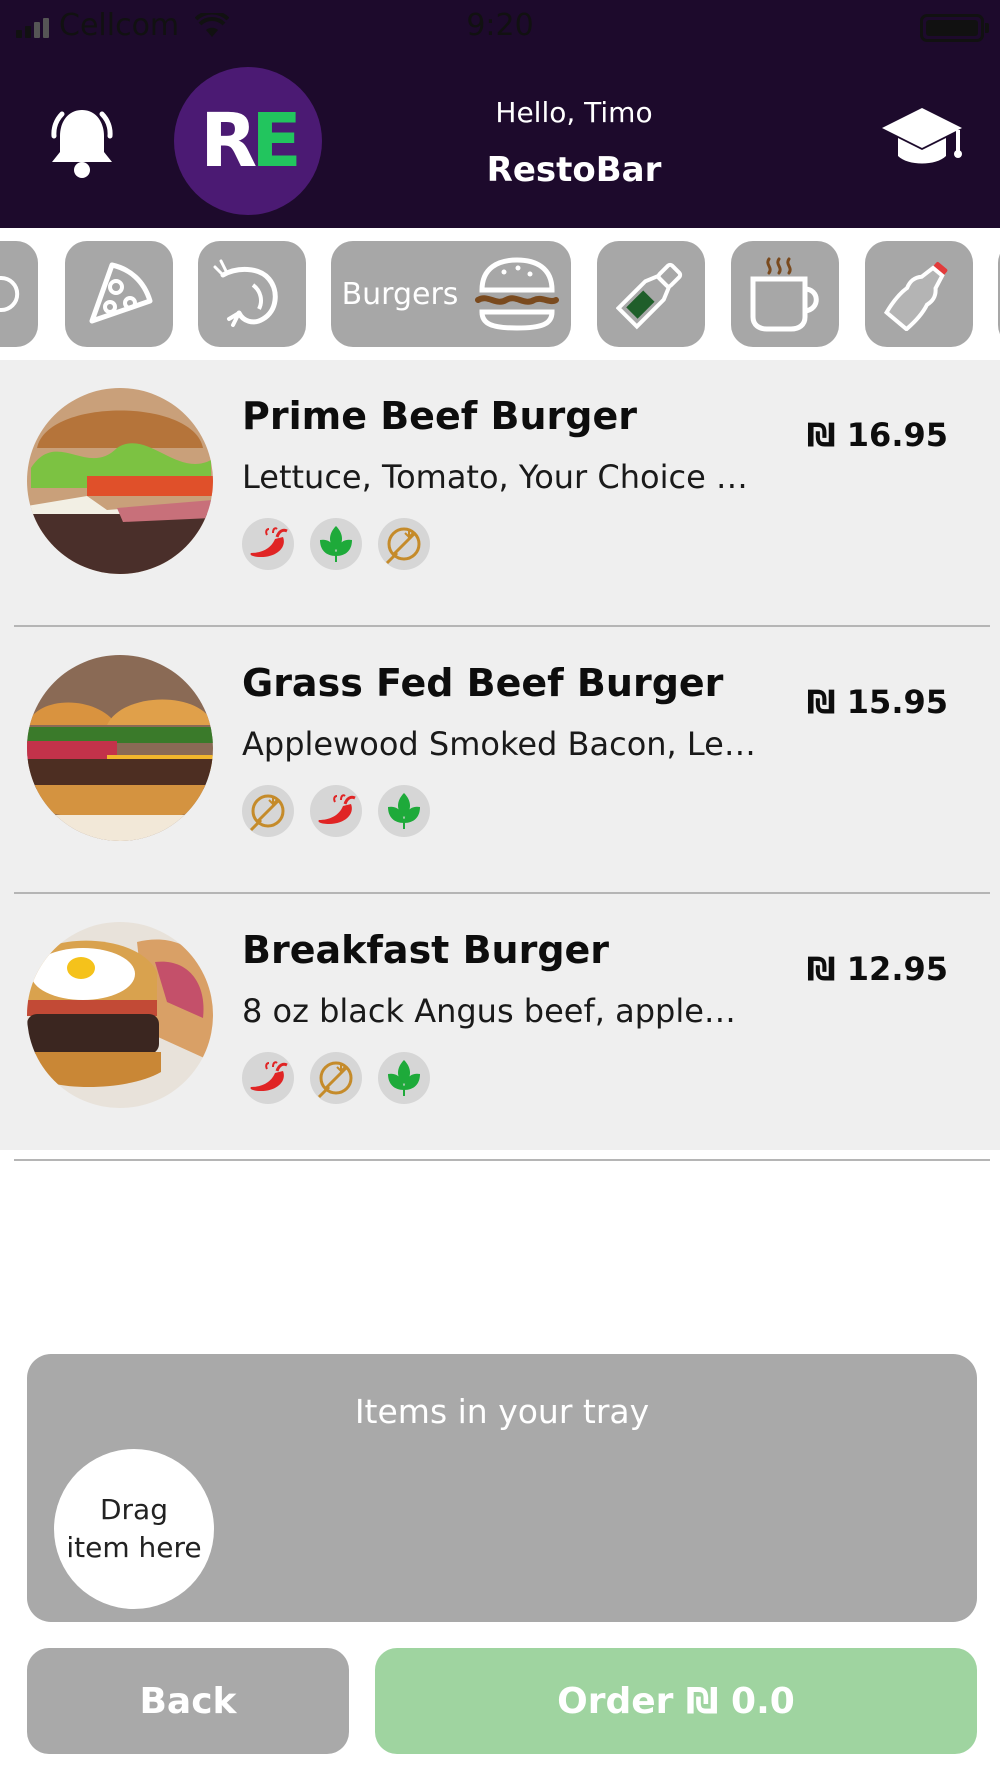  I want to click on category-beer, so click(651, 294).